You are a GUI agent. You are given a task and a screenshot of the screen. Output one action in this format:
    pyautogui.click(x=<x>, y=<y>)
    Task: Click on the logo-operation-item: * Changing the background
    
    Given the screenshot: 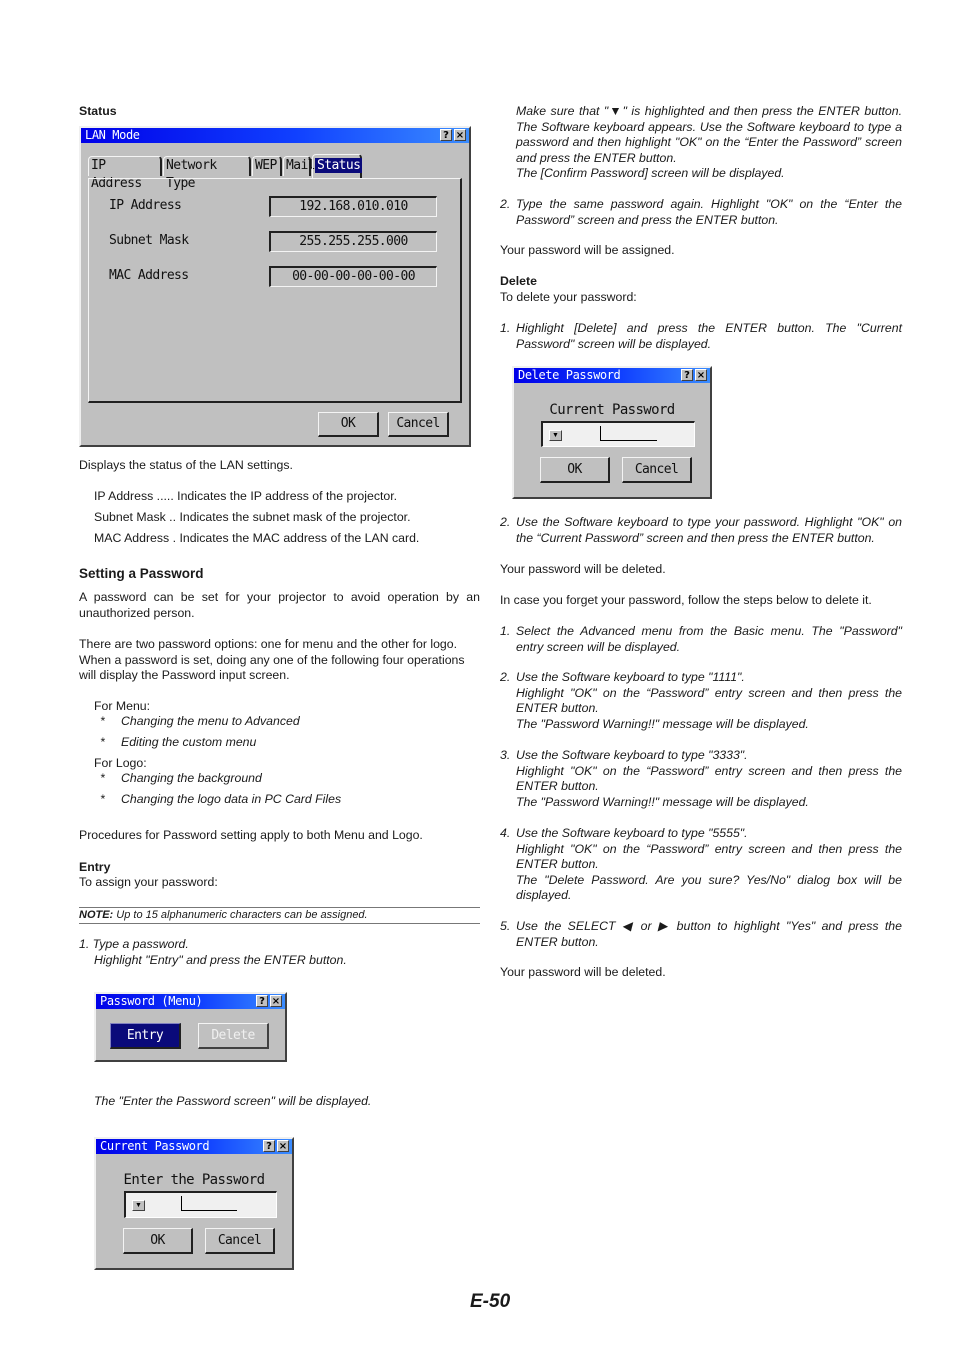 What is the action you would take?
    pyautogui.click(x=181, y=778)
    